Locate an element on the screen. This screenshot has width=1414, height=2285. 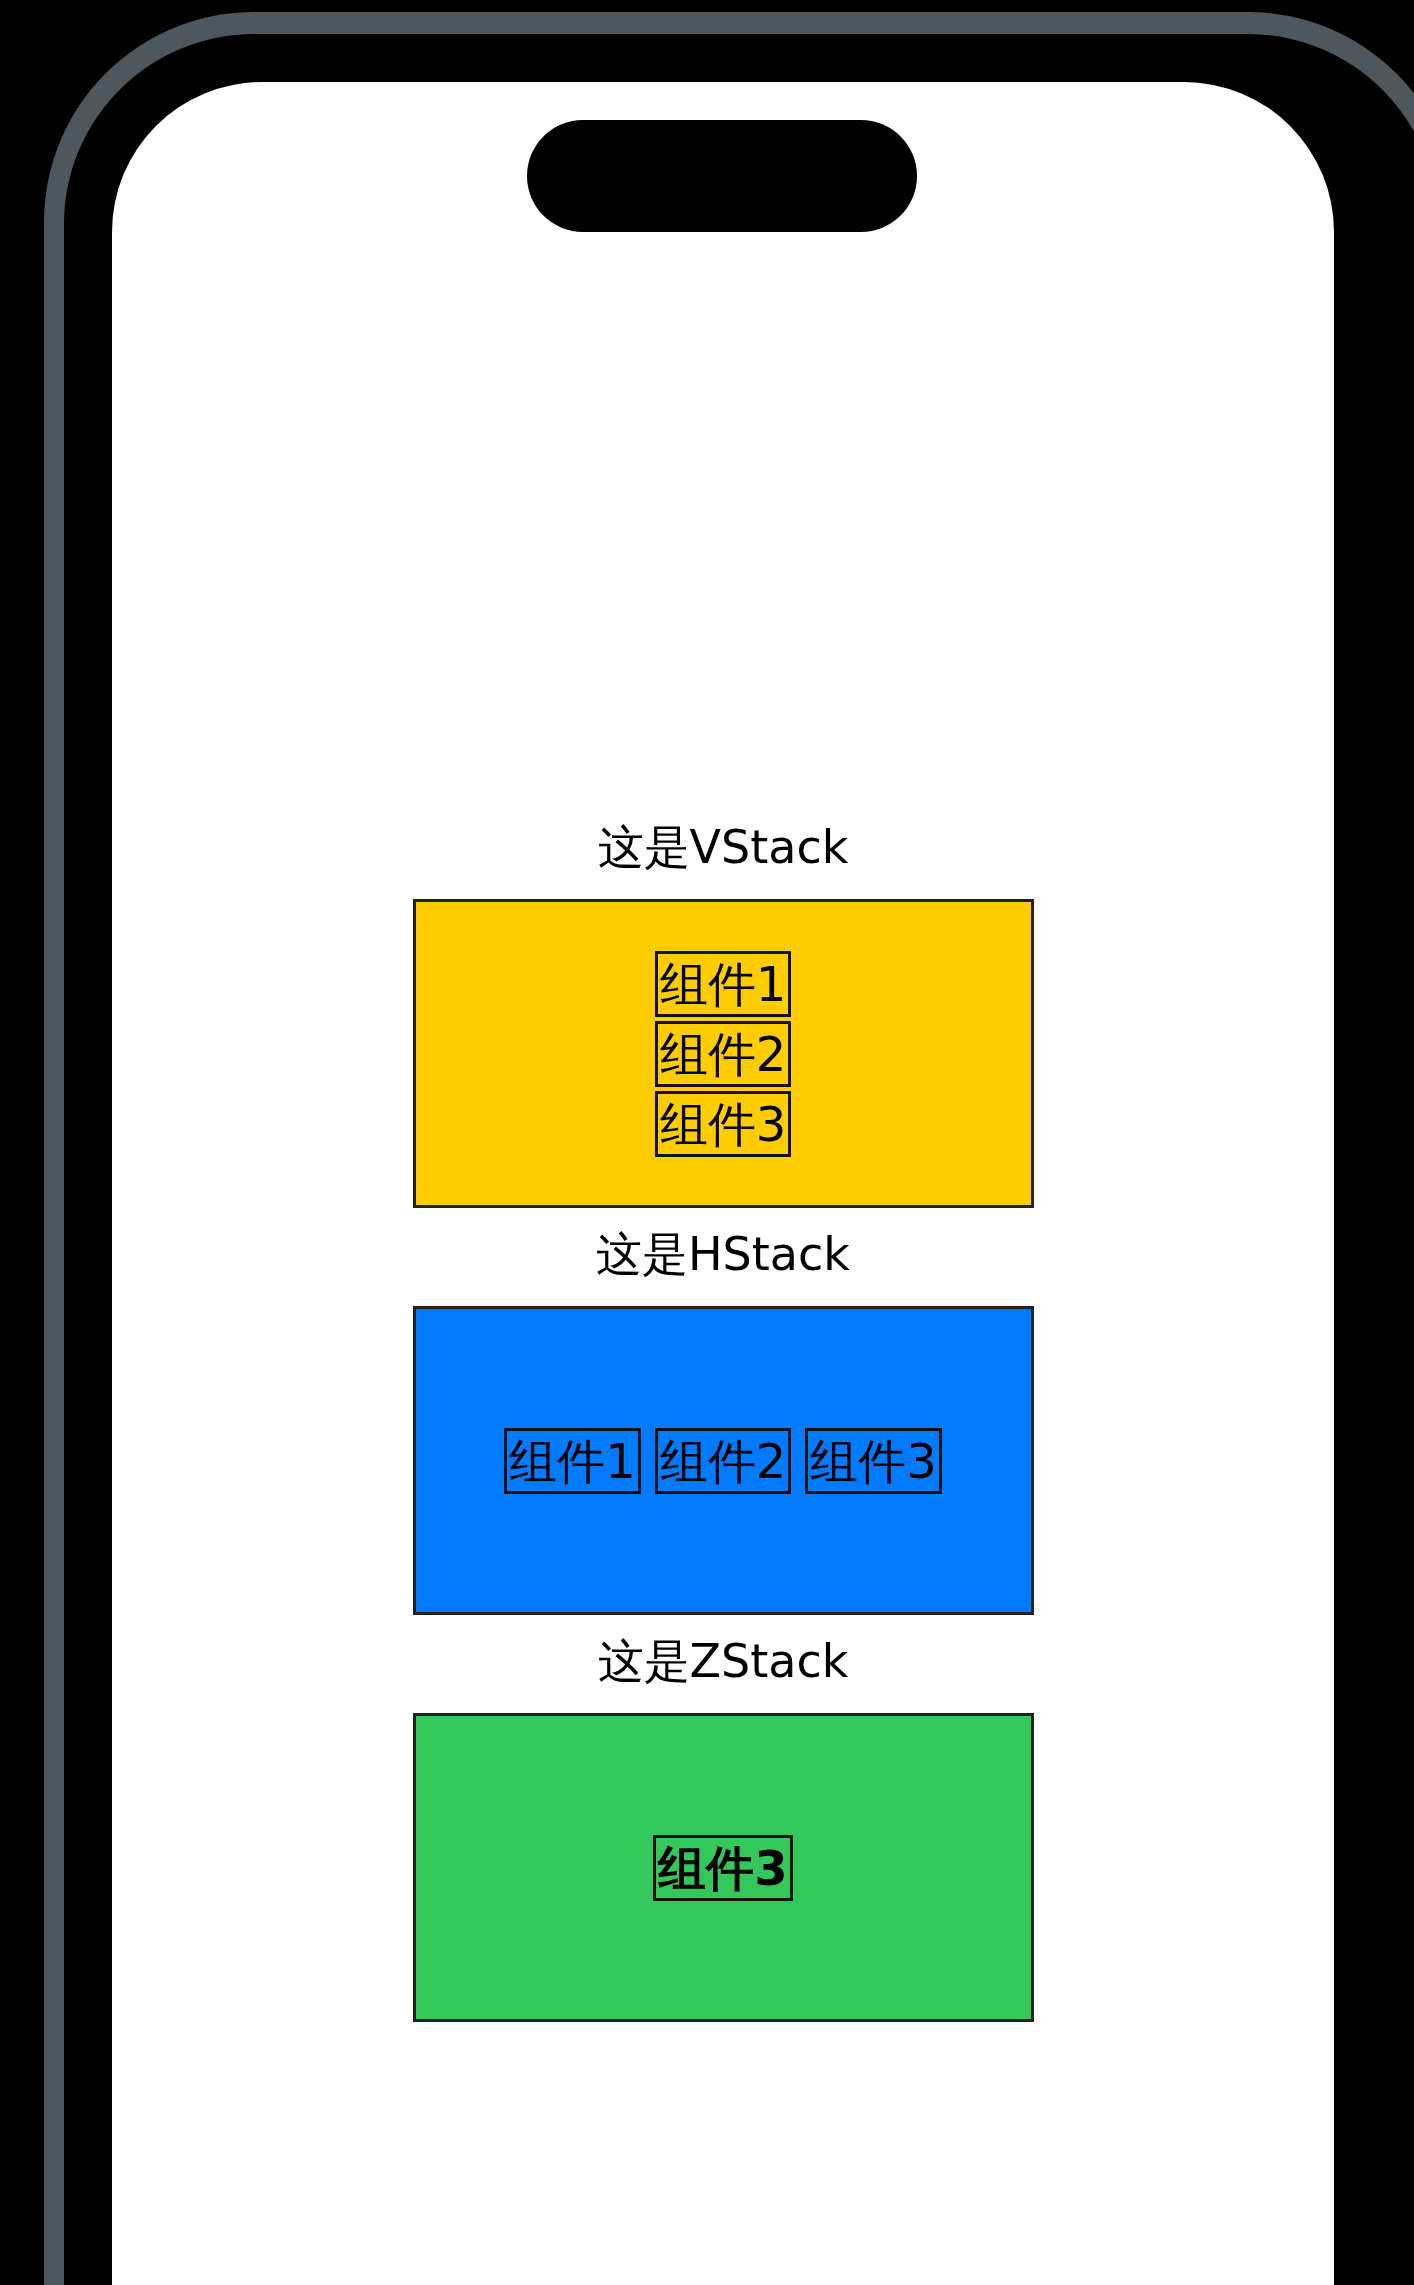
section-title: 这是ZStack is located at coordinates (723, 1661).